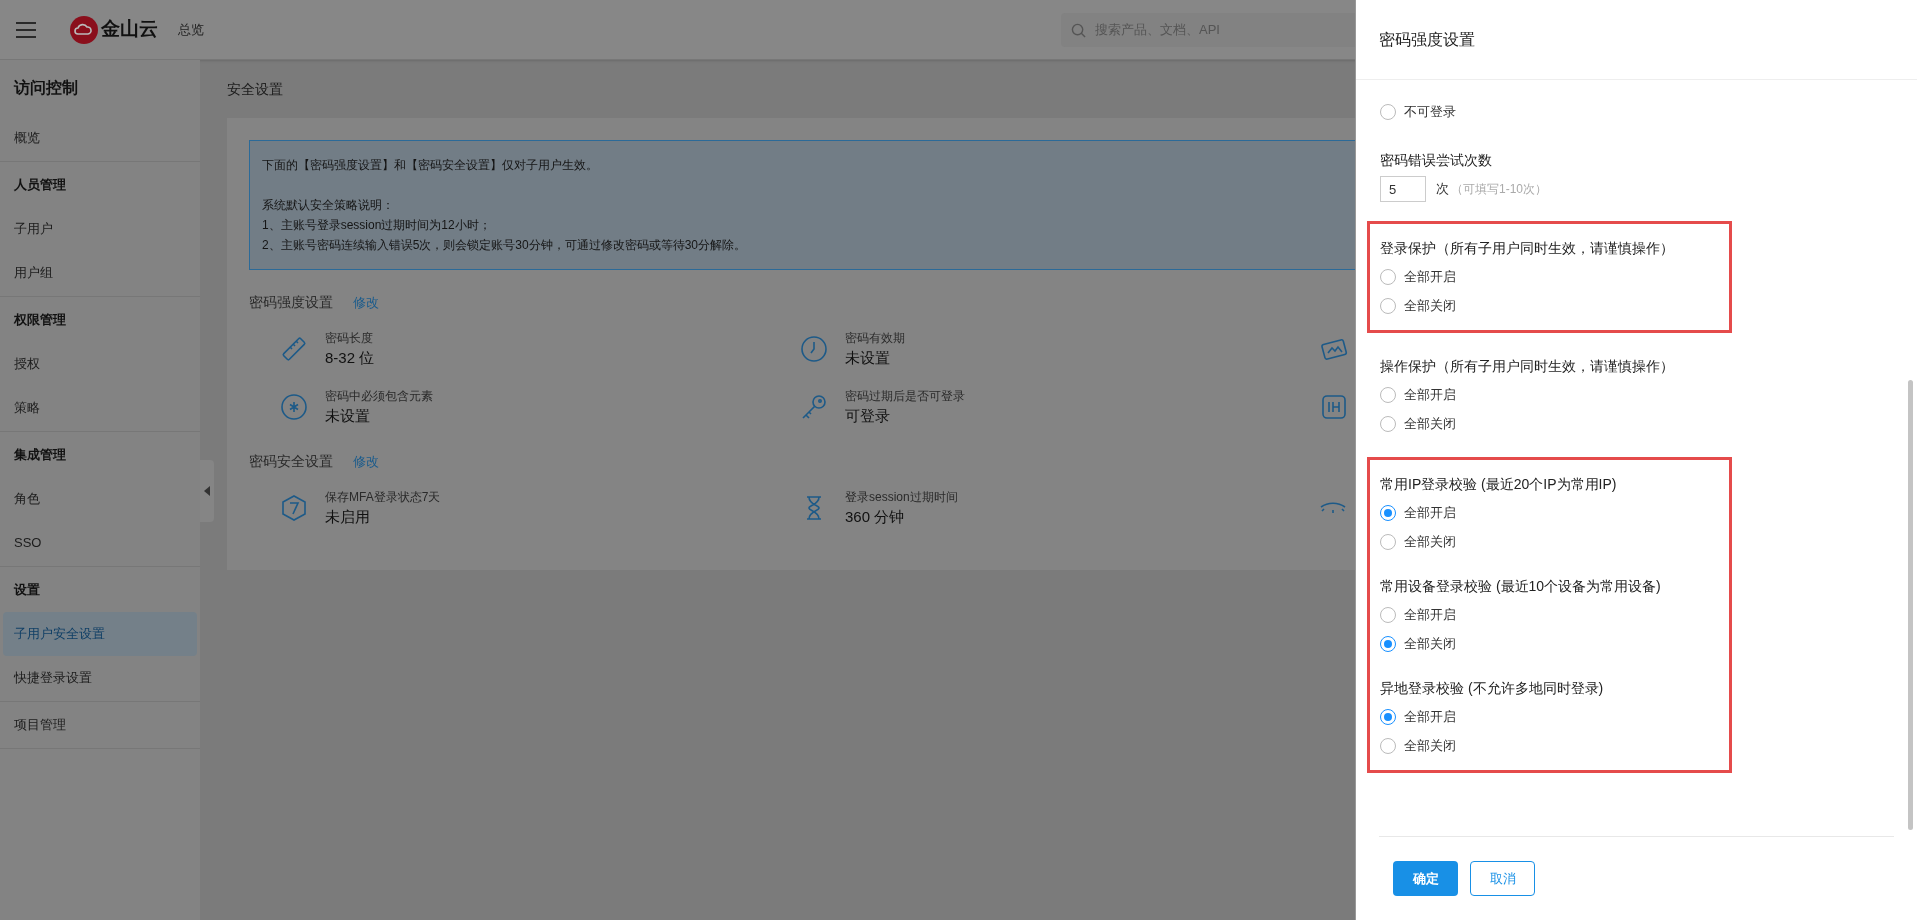 The image size is (1917, 920). What do you see at coordinates (40, 185) in the screenshot?
I see `sidebar-heading: 人员管理` at bounding box center [40, 185].